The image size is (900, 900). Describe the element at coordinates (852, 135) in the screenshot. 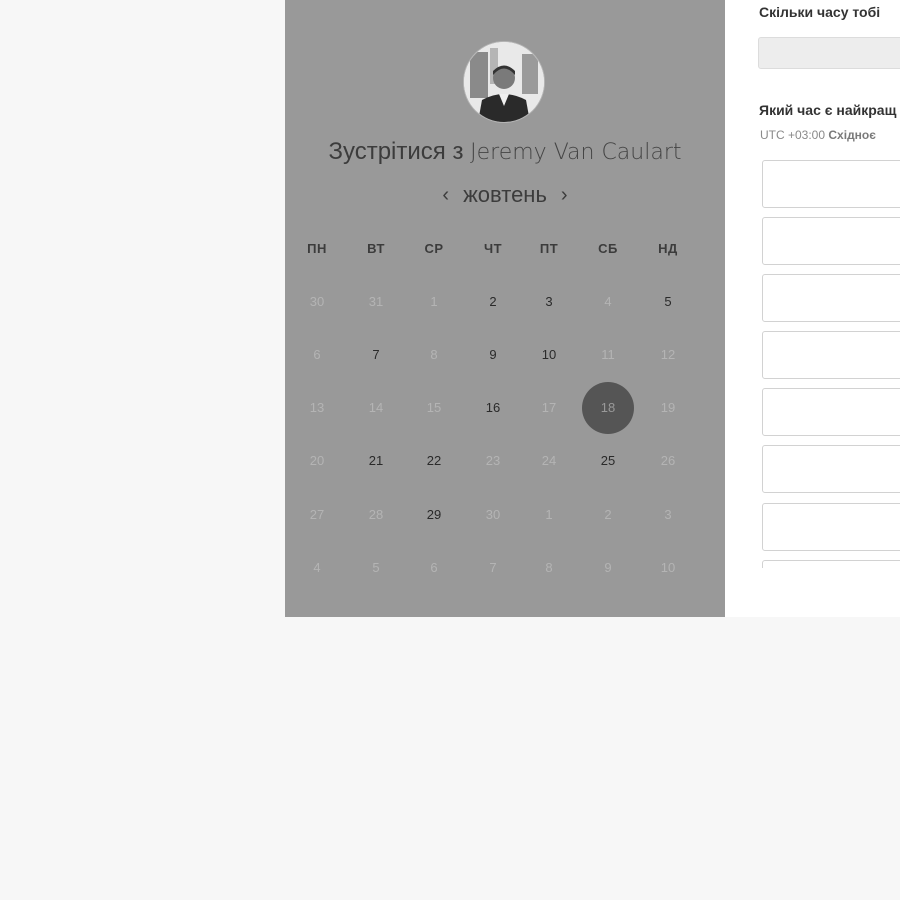

I see `timezone-name: Східноє` at that location.